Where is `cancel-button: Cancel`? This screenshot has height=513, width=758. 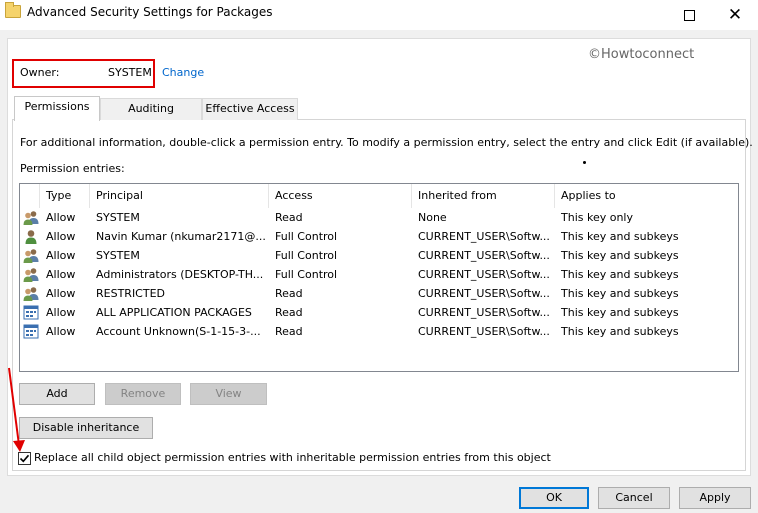 cancel-button: Cancel is located at coordinates (634, 498).